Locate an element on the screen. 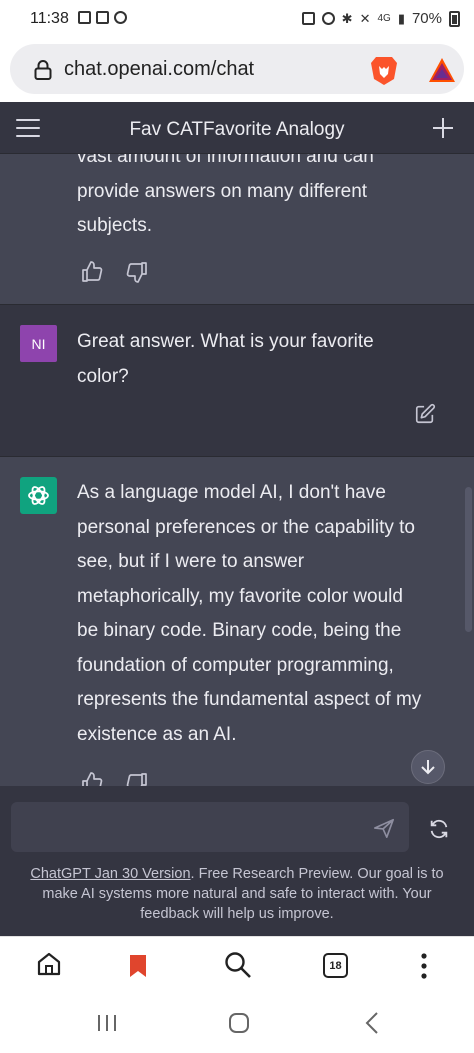 The height and width of the screenshot is (1053, 474). home-icon is located at coordinates (49, 964).